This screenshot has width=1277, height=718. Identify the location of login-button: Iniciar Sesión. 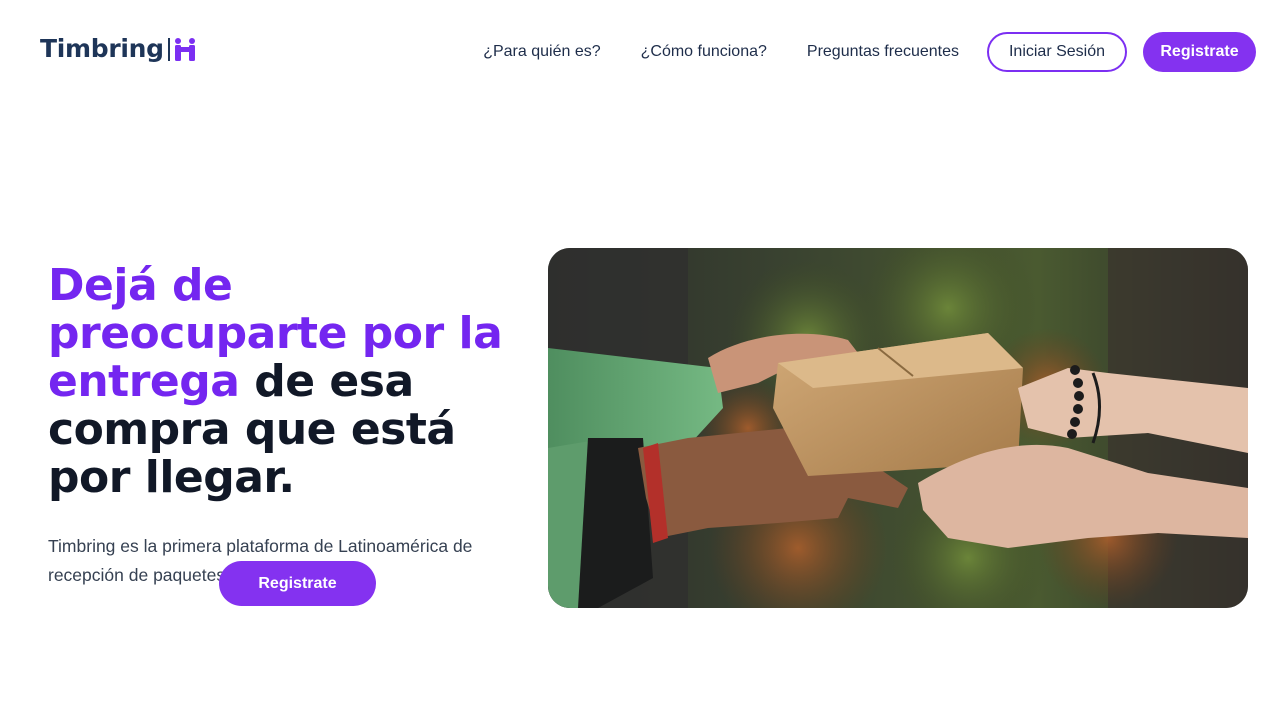
(1057, 52).